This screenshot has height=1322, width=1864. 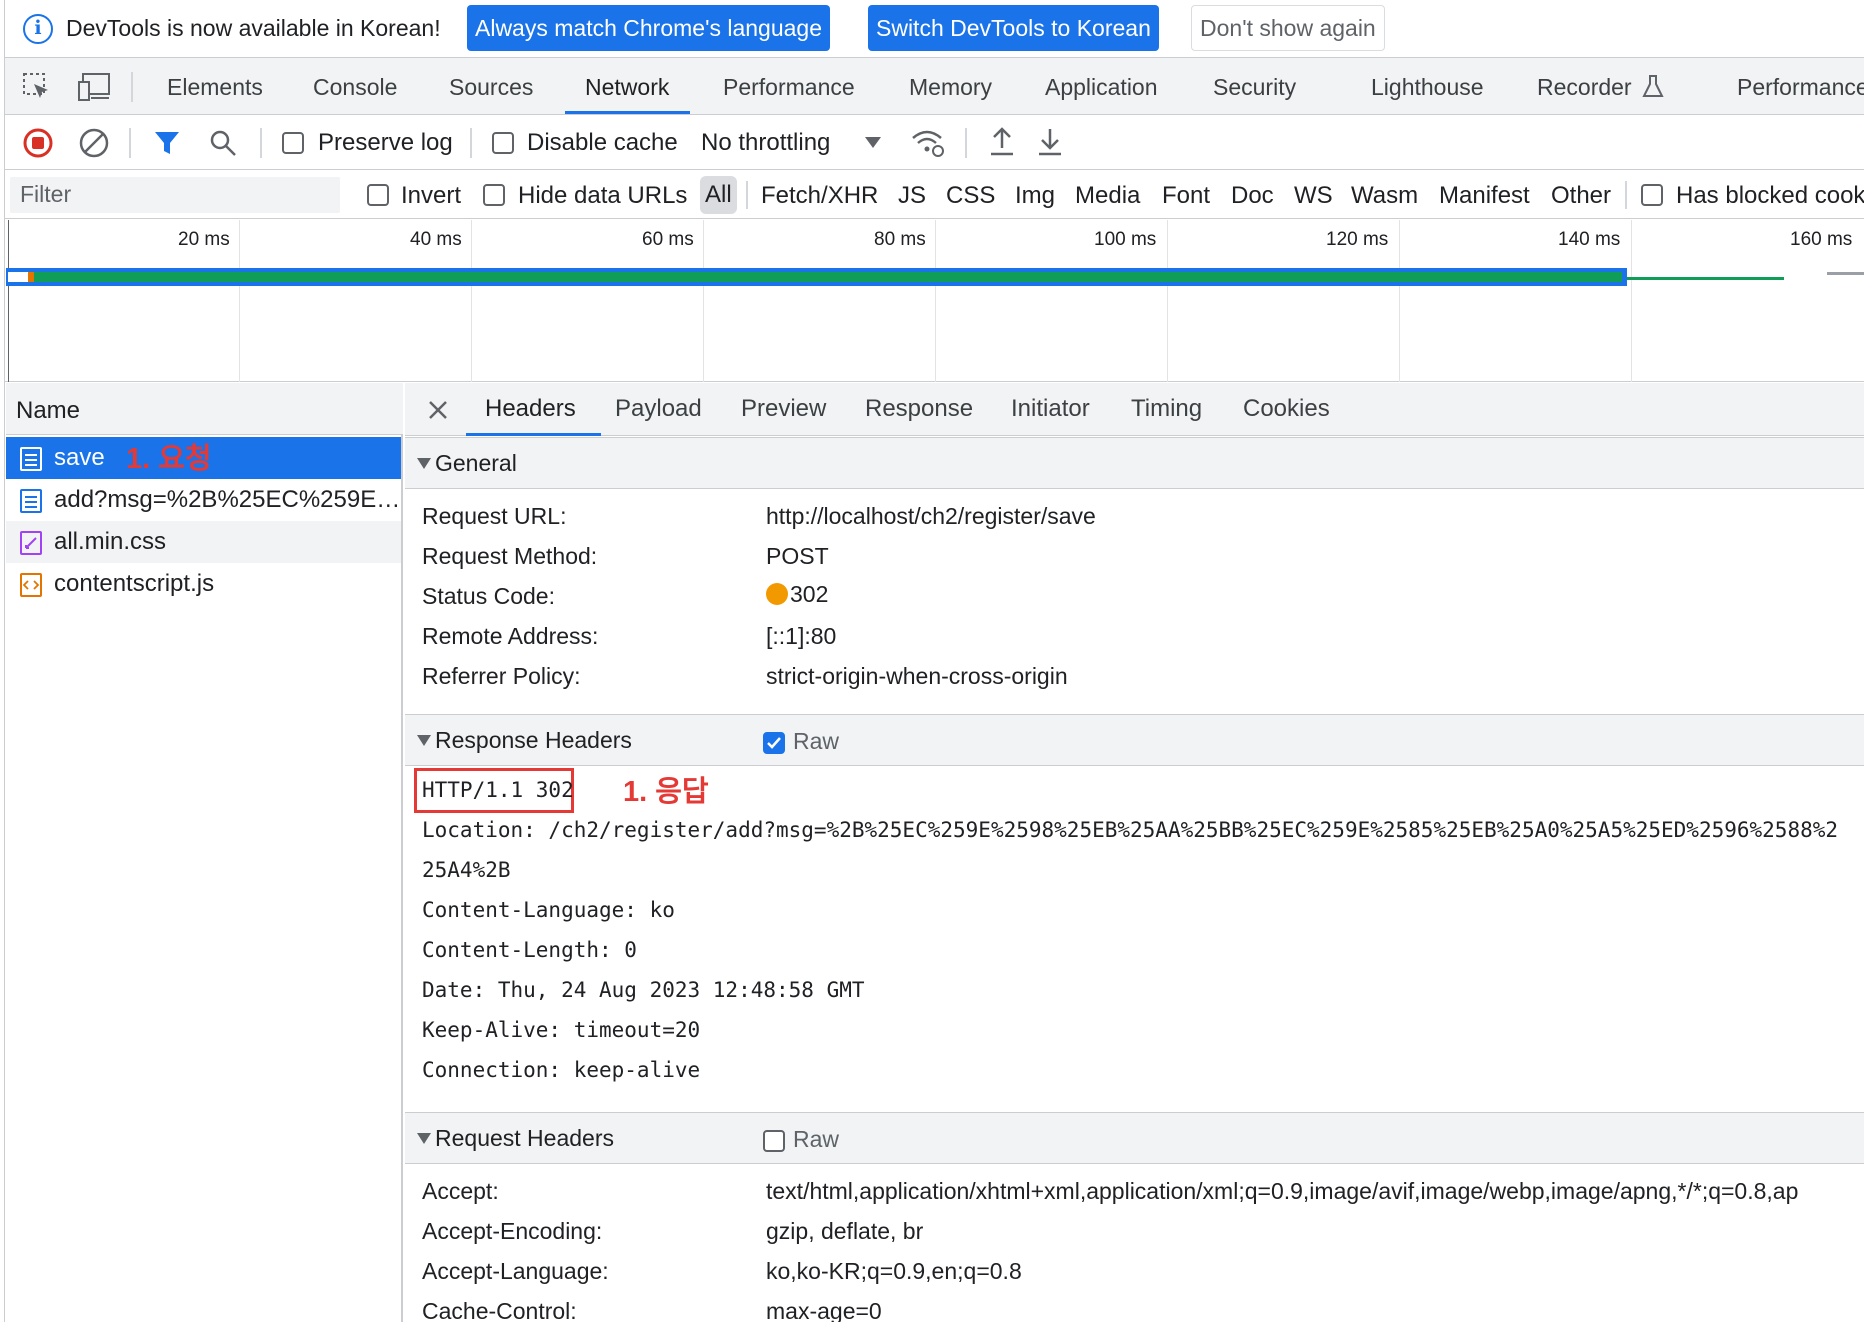 What do you see at coordinates (1002, 142) in the screenshot?
I see `import-har-icon` at bounding box center [1002, 142].